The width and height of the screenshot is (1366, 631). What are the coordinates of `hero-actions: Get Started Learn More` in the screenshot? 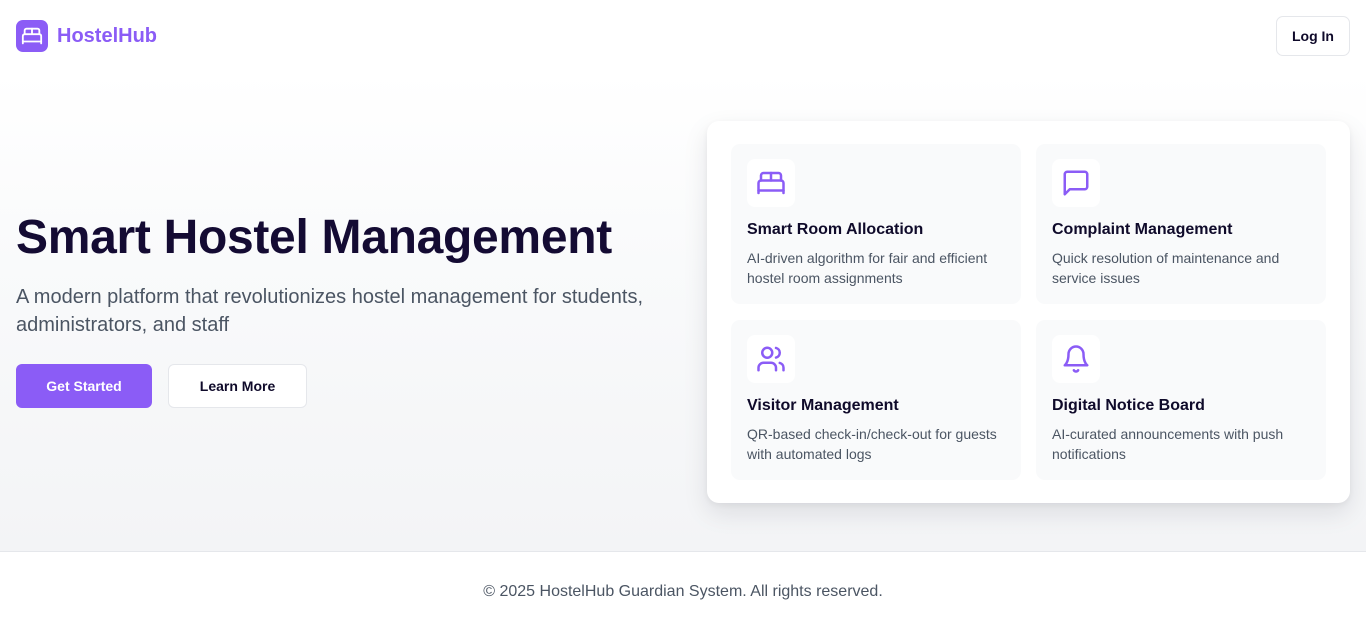 It's located at (346, 386).